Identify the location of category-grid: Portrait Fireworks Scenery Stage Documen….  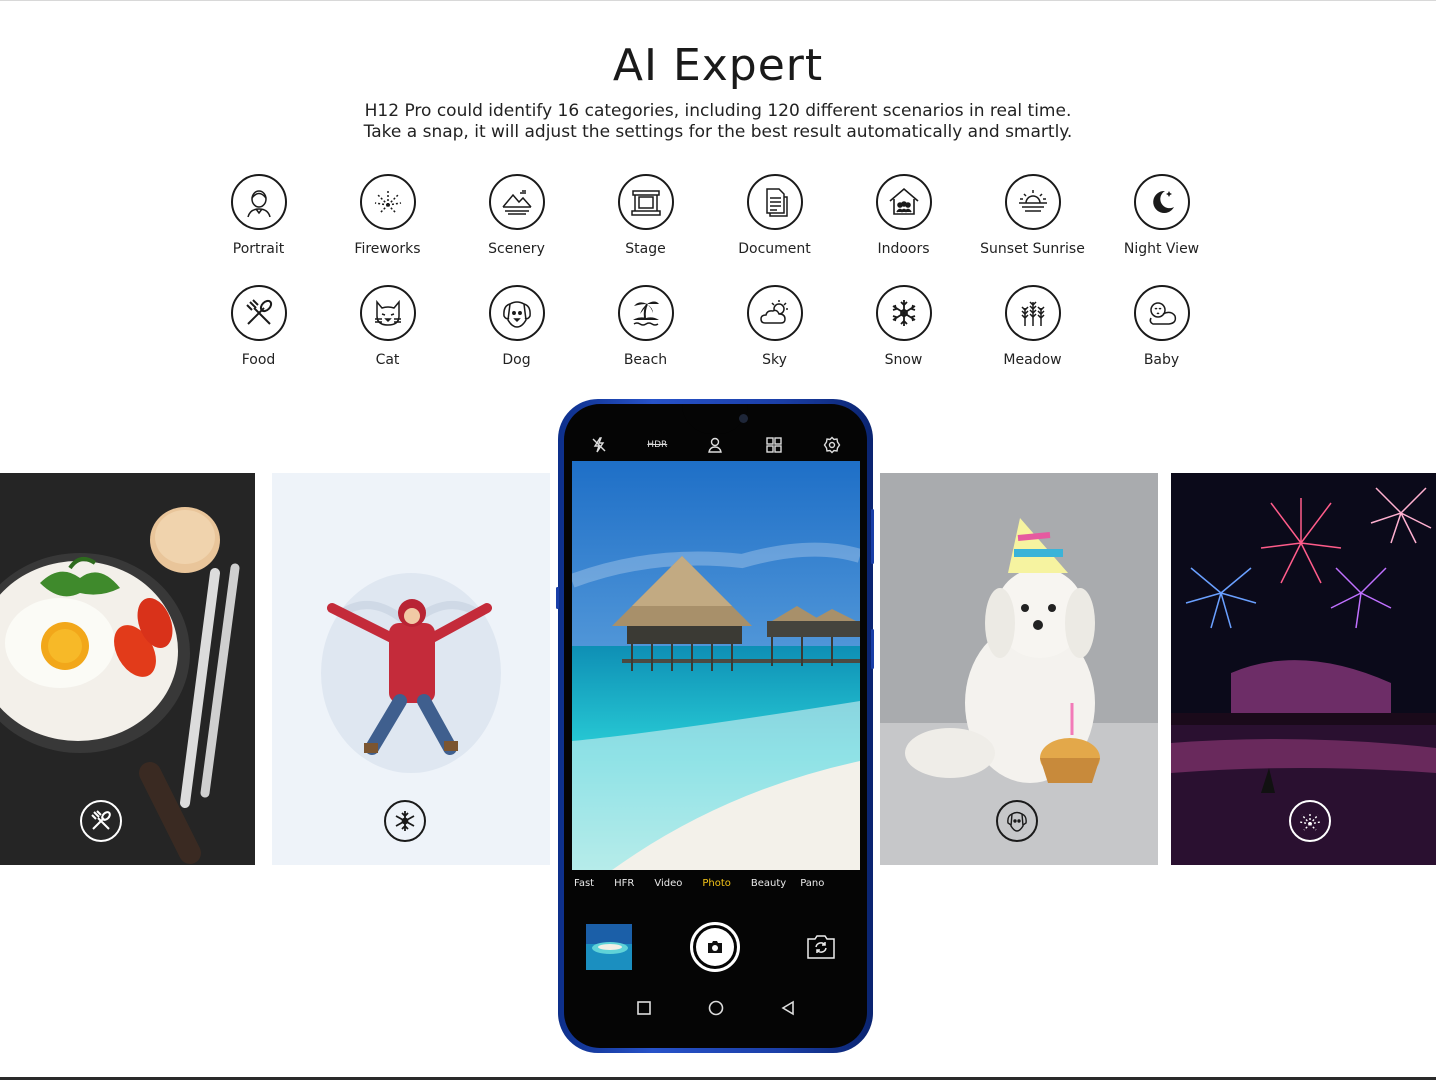
(710, 285).